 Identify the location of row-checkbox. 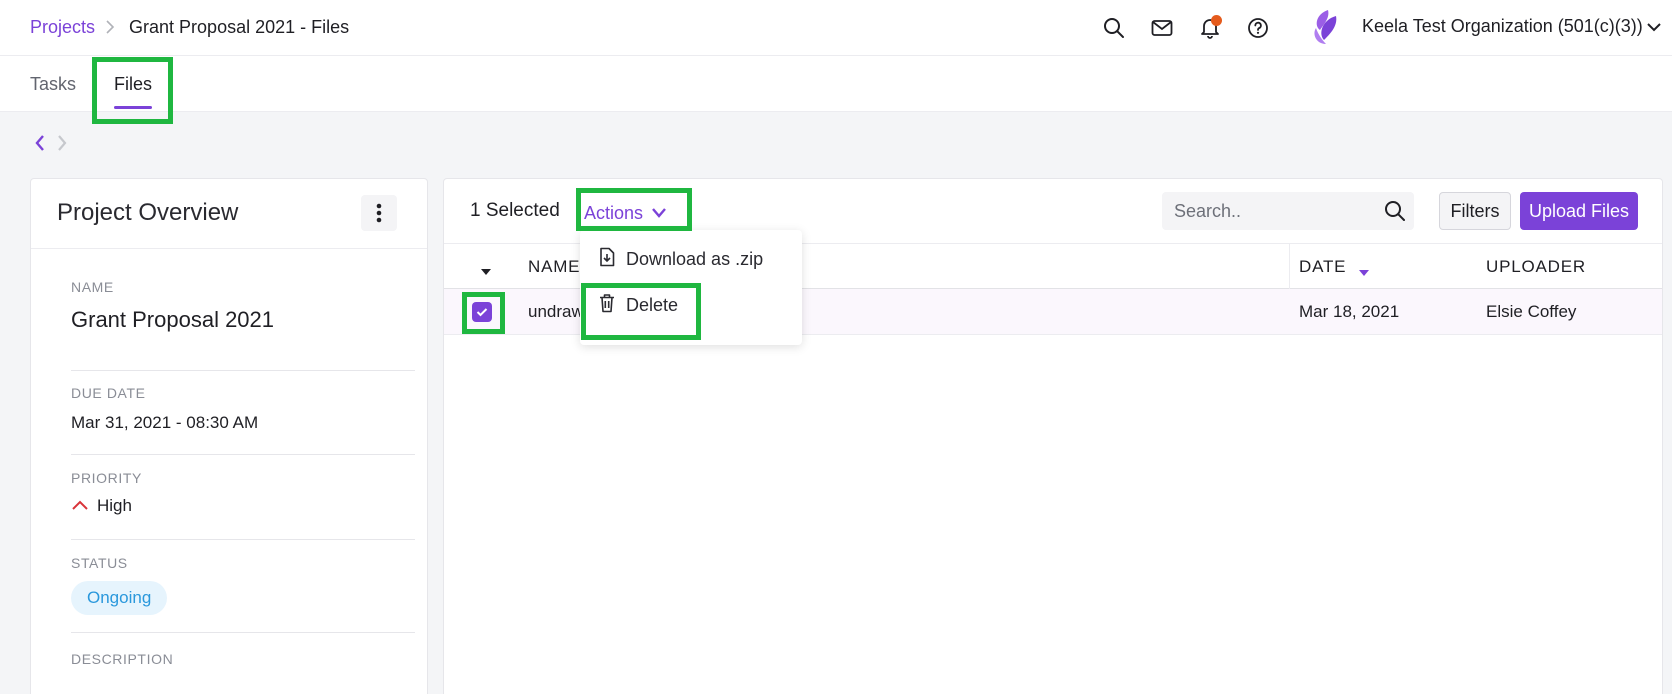
(482, 312).